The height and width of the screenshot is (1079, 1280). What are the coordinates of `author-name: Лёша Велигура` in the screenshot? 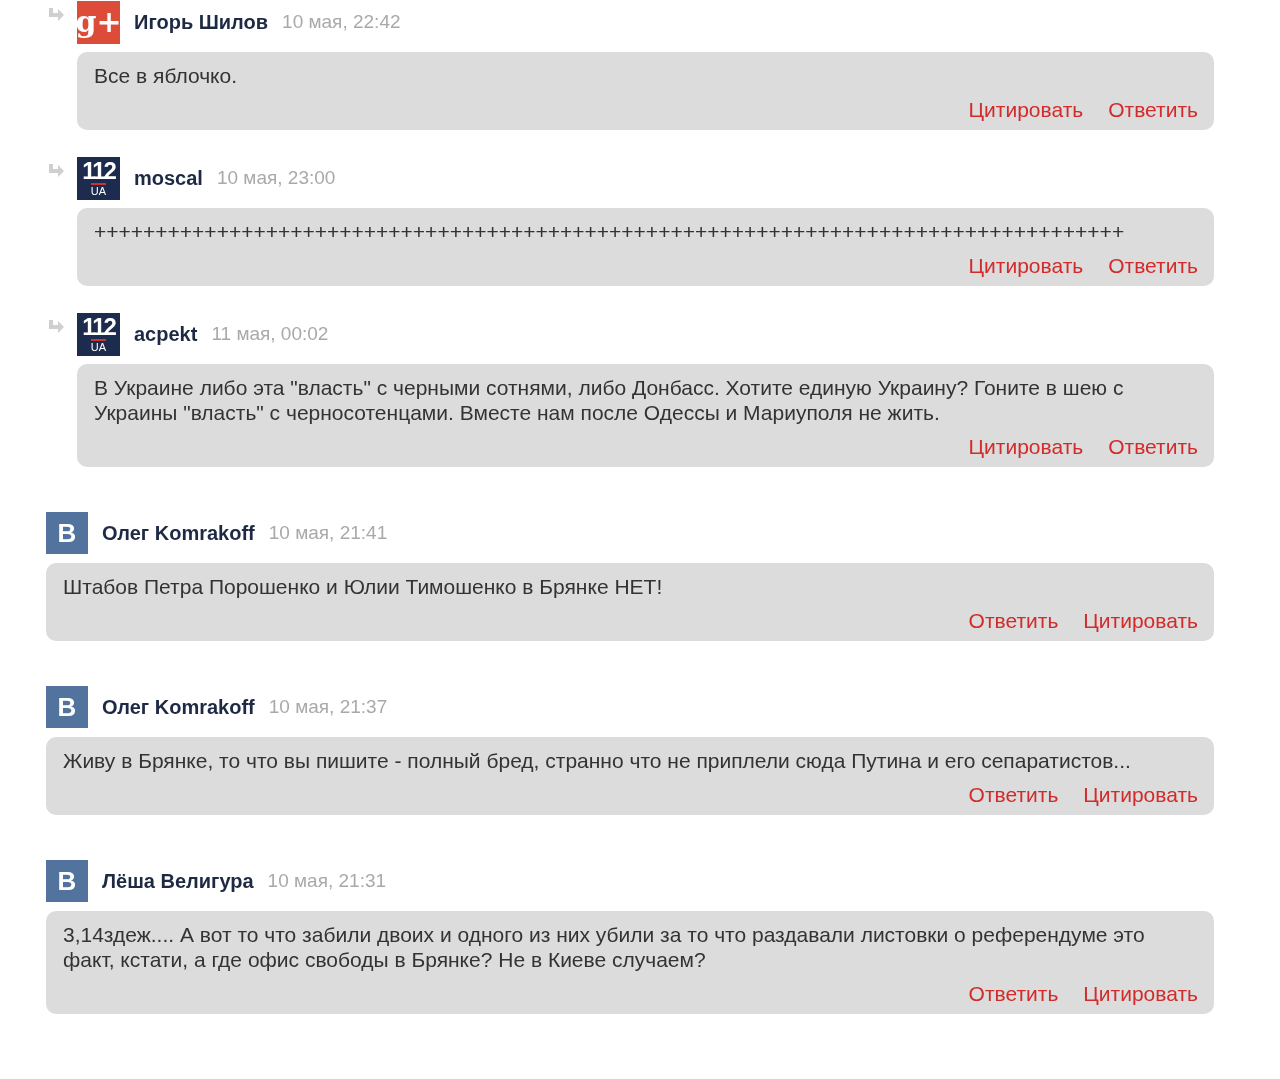 It's located at (178, 881).